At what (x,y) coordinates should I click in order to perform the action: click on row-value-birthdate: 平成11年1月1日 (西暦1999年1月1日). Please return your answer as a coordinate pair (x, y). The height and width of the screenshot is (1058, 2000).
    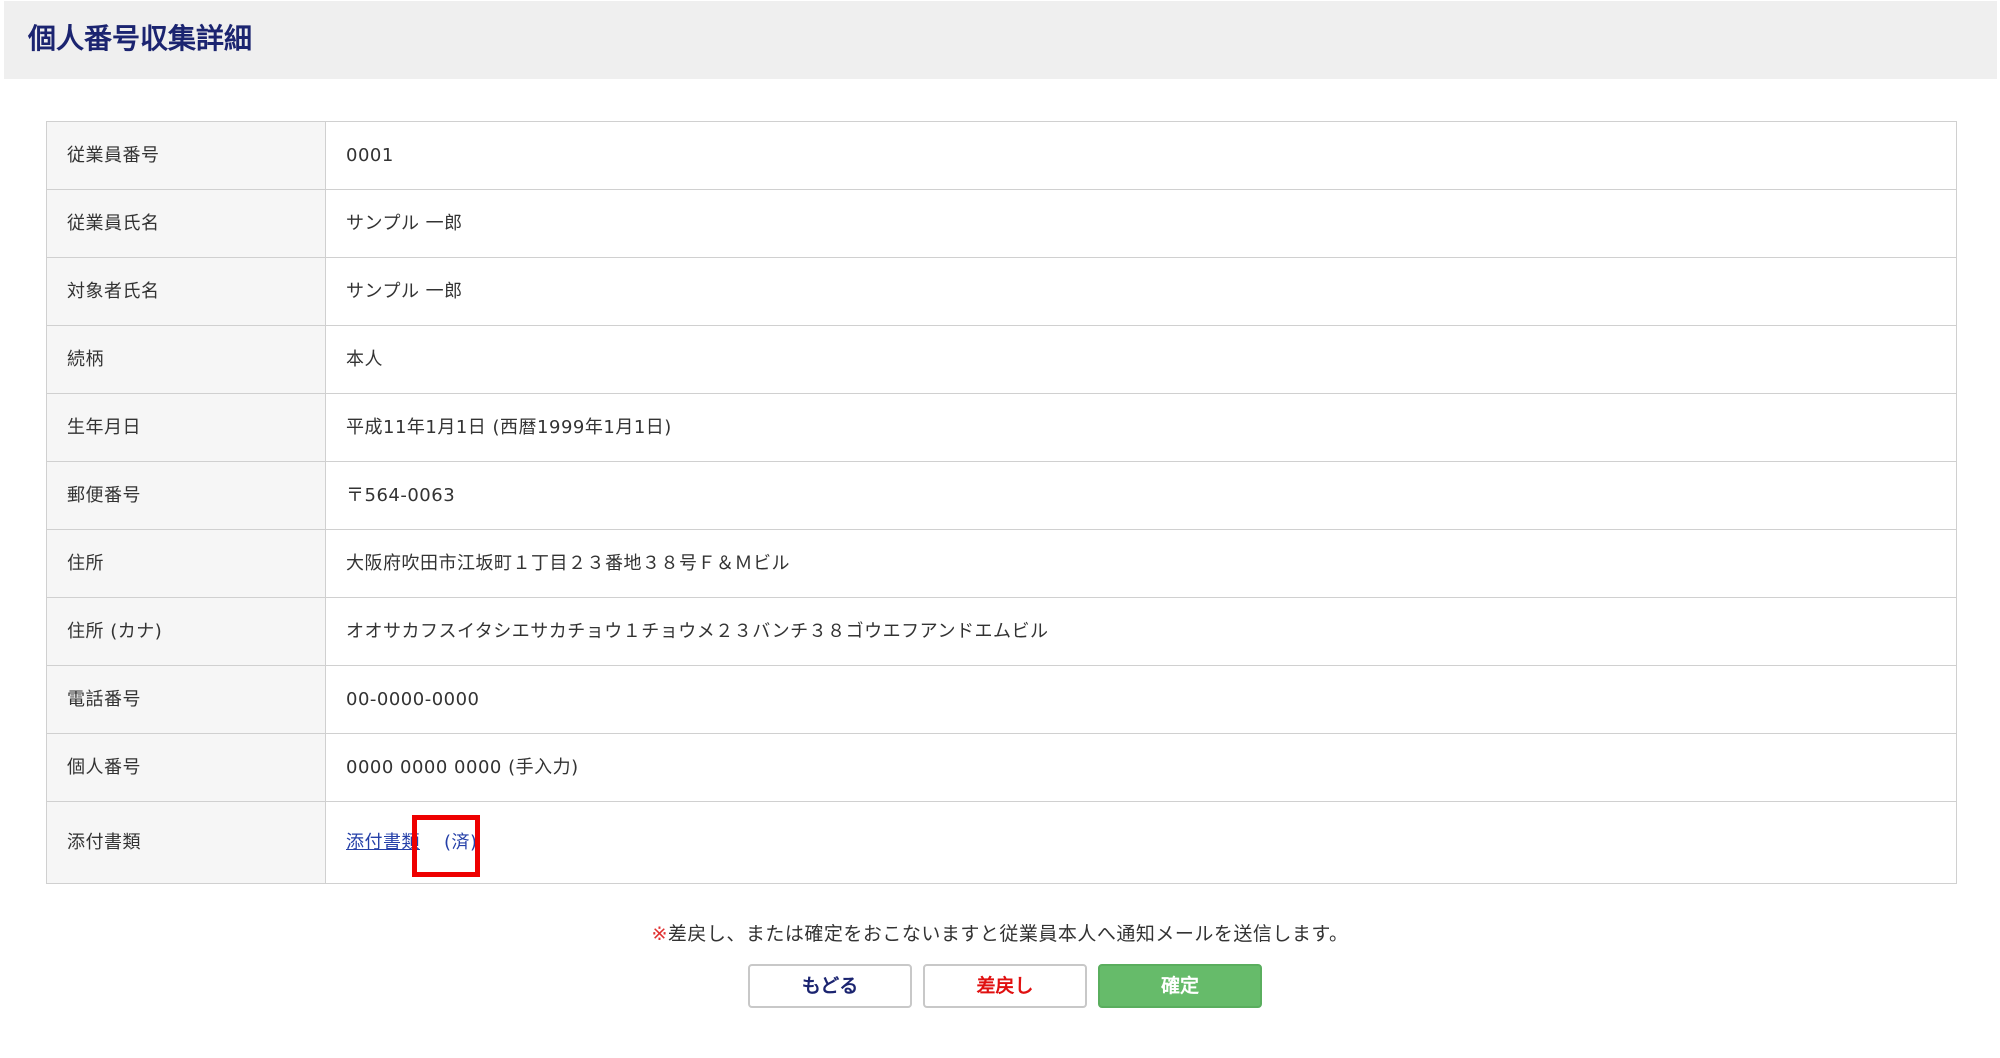
    Looking at the image, I should click on (1141, 427).